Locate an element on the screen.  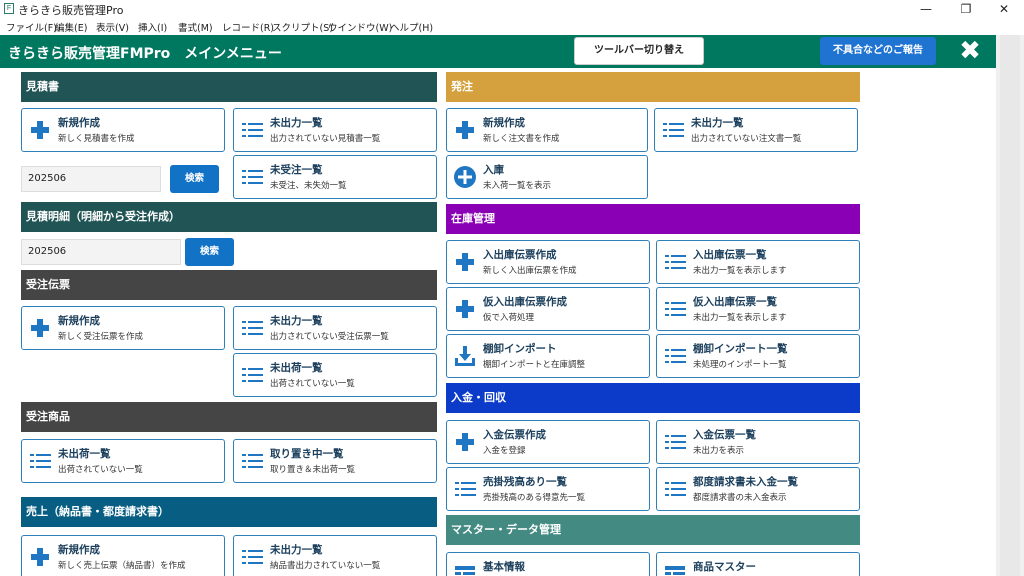
zaiko-tana-list-button: 棚卸インポート一覧 未処理のインポート一覧 is located at coordinates (758, 356).